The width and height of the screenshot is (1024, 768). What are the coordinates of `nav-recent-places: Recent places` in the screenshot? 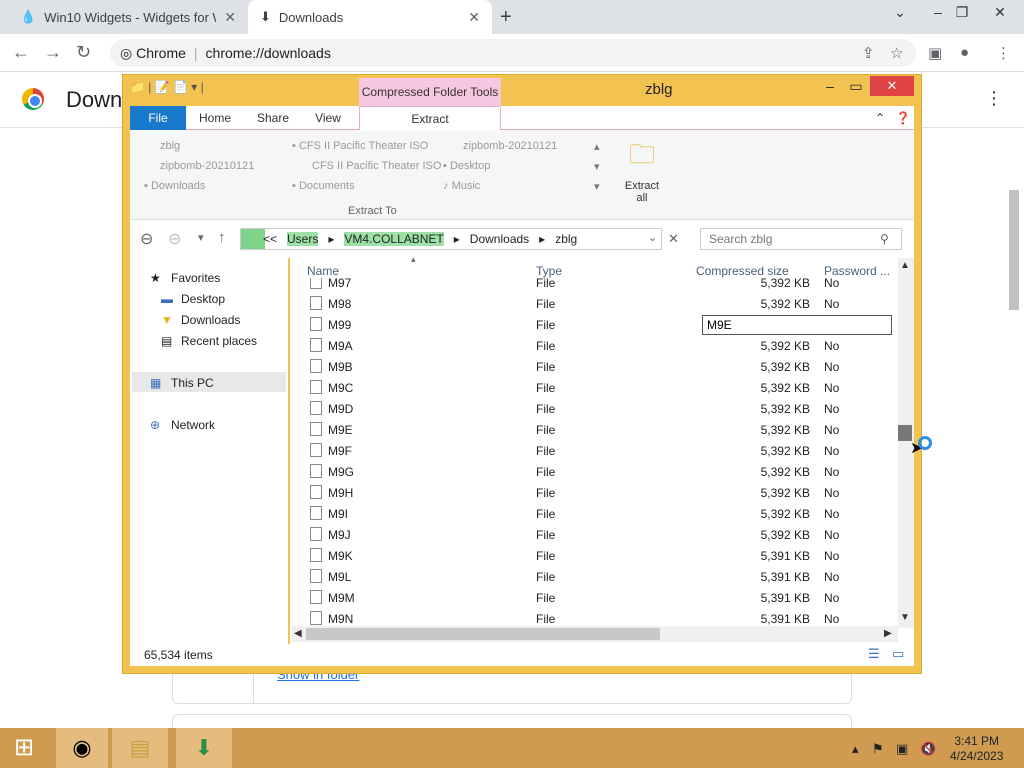 It's located at (219, 341).